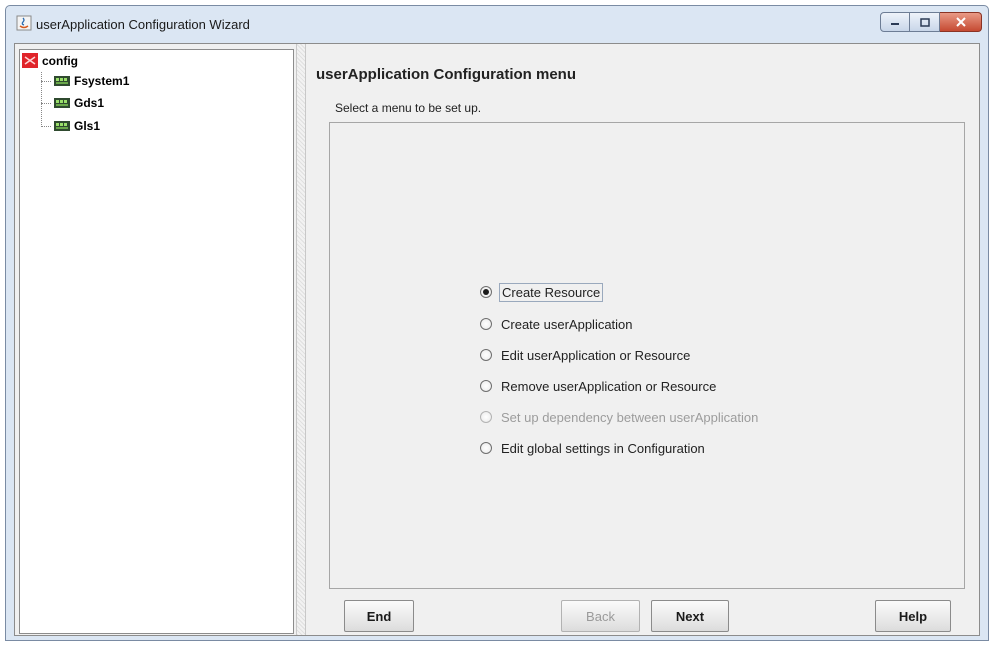 This screenshot has height=646, width=994. Describe the element at coordinates (446, 74) in the screenshot. I see `page-title: userApplication Configuration menu` at that location.